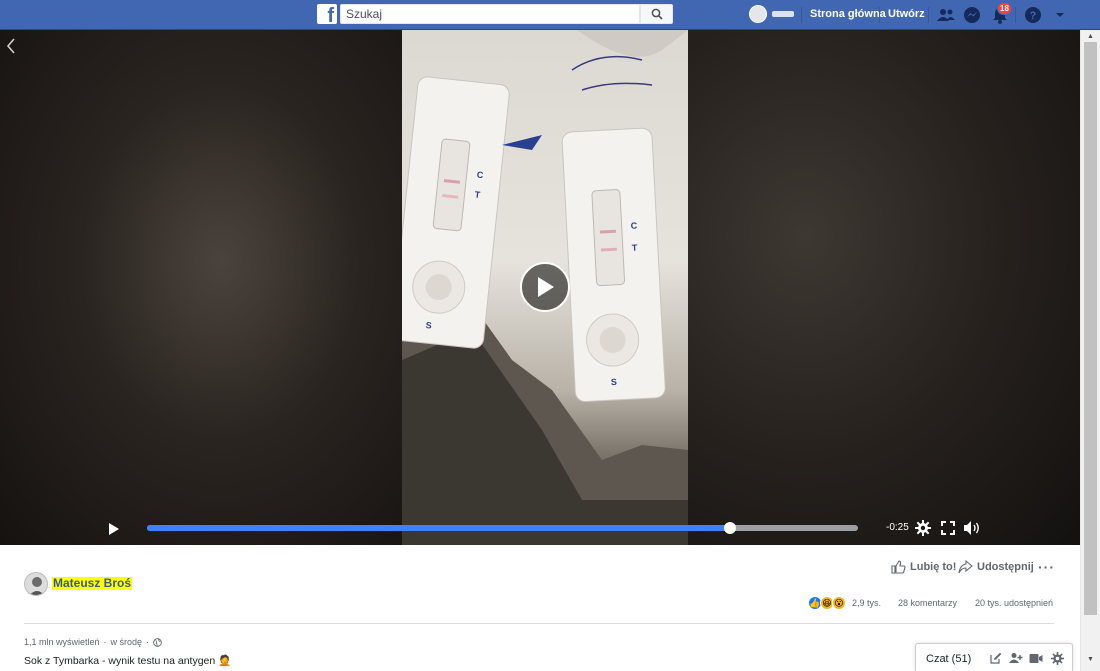 The width and height of the screenshot is (1100, 671). I want to click on post-date: w środę, so click(127, 642).